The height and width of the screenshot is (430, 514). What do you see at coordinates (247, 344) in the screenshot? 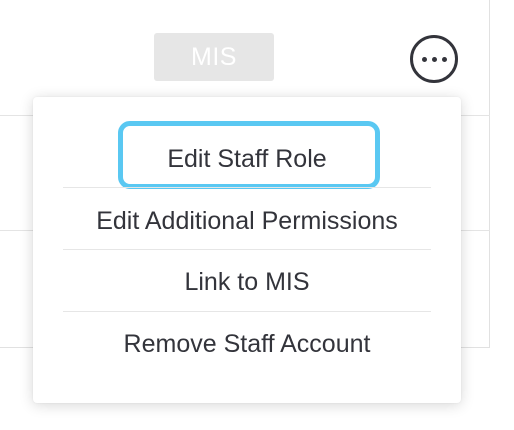
I see `menu-item-remove-staff-account: Remove Staff Account` at bounding box center [247, 344].